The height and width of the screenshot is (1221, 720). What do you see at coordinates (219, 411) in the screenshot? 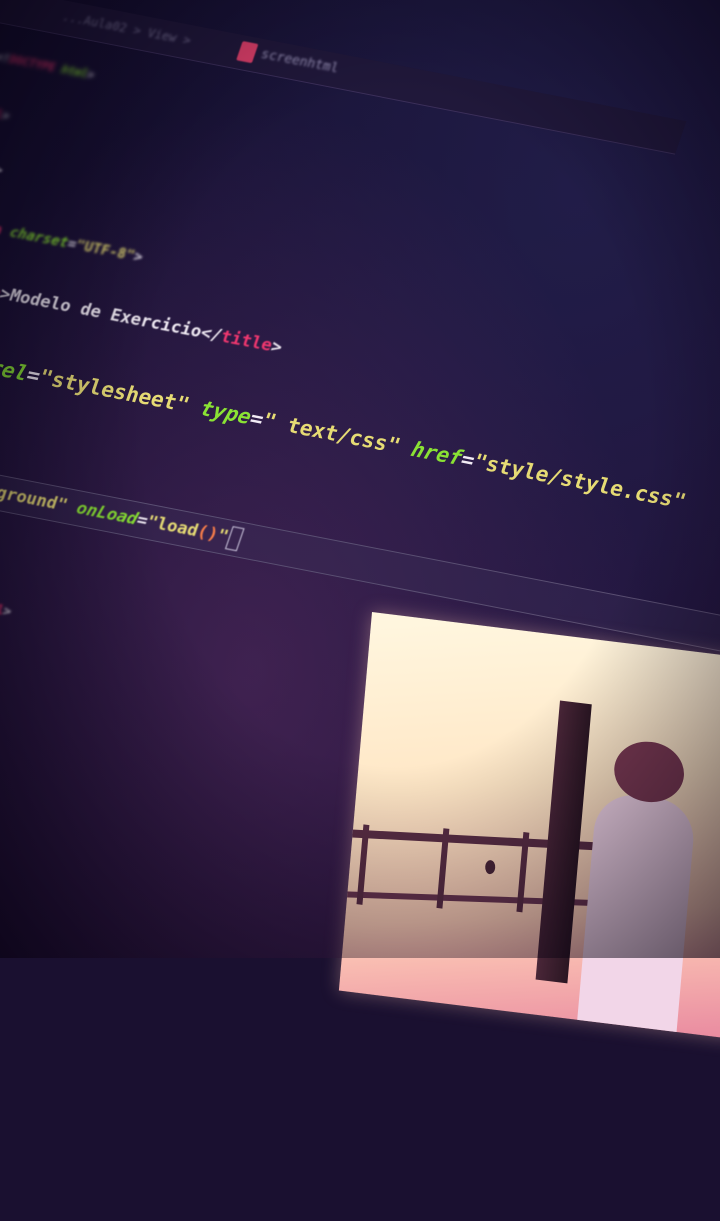
I see `code-token: type` at bounding box center [219, 411].